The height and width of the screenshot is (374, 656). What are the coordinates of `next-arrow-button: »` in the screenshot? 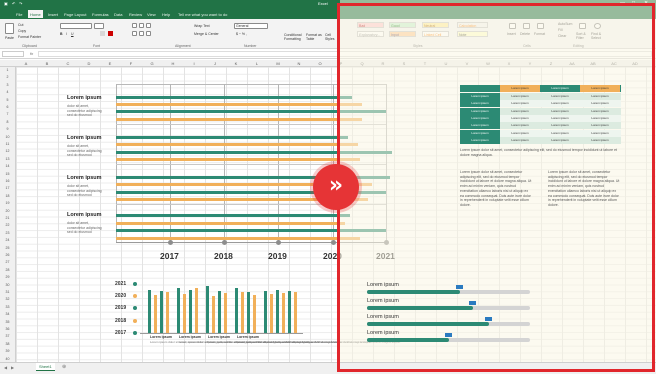 It's located at (336, 187).